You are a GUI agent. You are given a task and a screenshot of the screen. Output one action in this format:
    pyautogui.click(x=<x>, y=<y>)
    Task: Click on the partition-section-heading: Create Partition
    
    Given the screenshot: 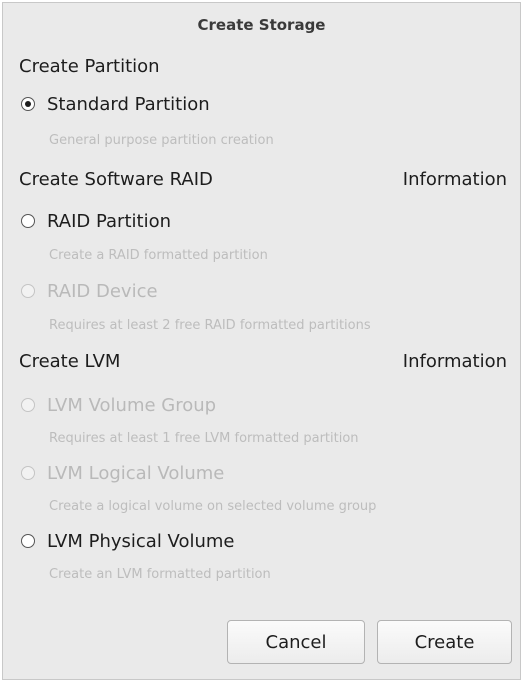 What is the action you would take?
    pyautogui.click(x=264, y=66)
    